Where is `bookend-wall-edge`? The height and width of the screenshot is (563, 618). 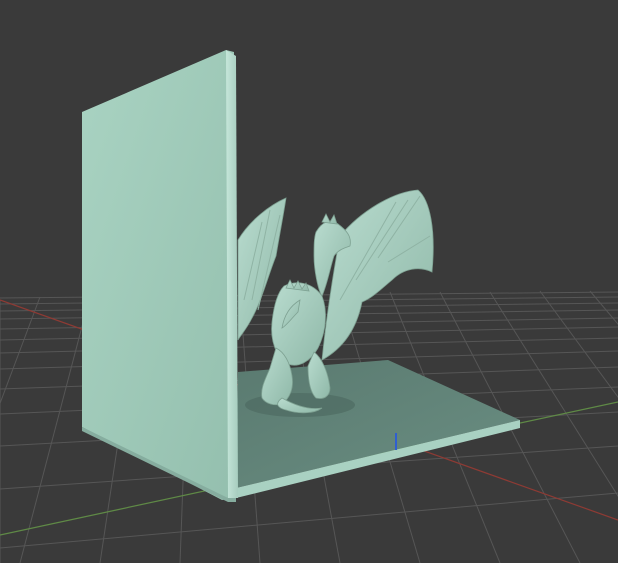
bookend-wall-edge is located at coordinates (232, 274).